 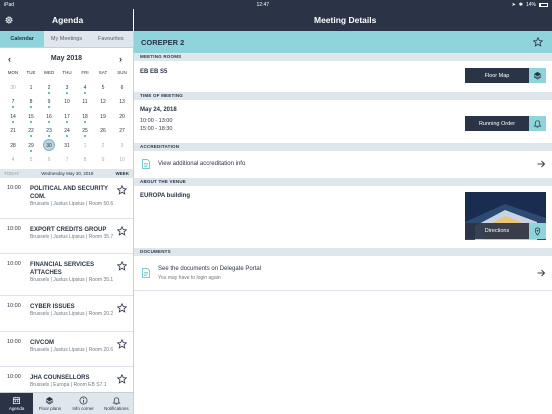 What do you see at coordinates (103, 102) in the screenshot?
I see `calendar-day: 12` at bounding box center [103, 102].